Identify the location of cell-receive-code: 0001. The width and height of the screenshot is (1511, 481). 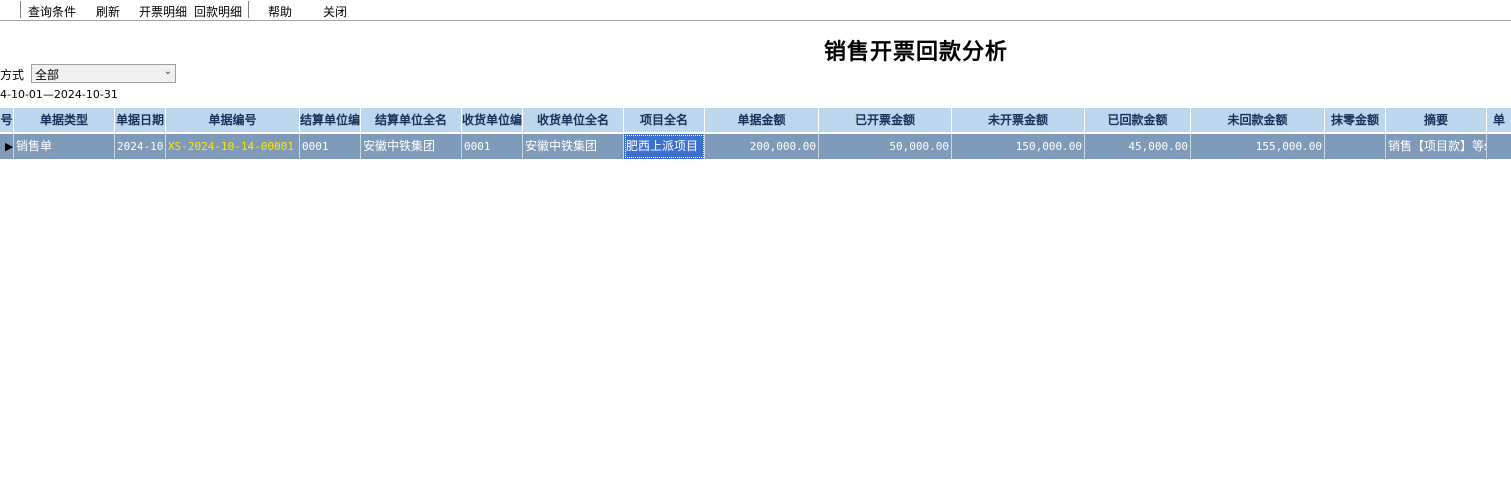
(492, 146).